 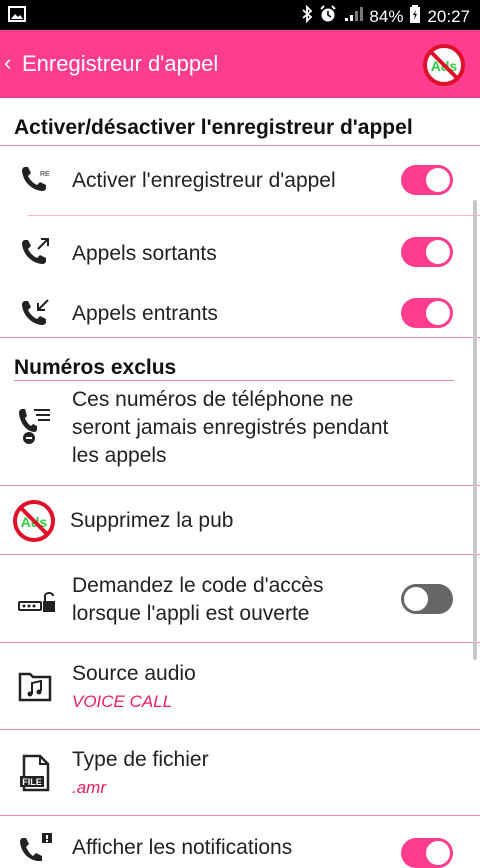 What do you see at coordinates (204, 180) in the screenshot?
I see `recorder-enable-label: Activer l'enregistreur d'appel` at bounding box center [204, 180].